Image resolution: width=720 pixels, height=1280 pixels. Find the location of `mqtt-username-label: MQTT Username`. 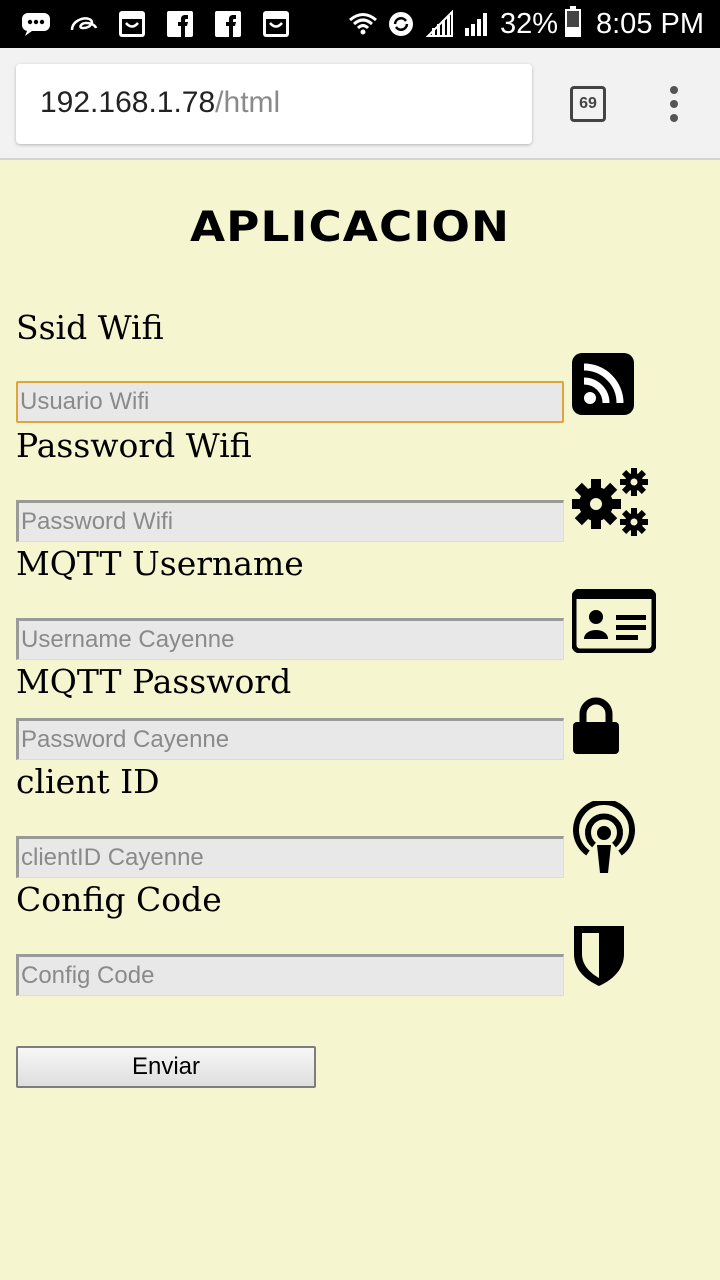

mqtt-username-label: MQTT Username is located at coordinates (160, 563).